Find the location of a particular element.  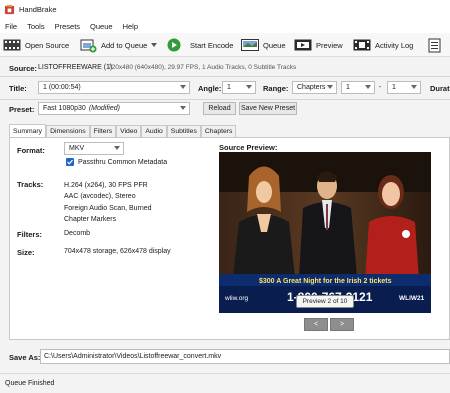

range-start-select: 1 is located at coordinates (358, 87).